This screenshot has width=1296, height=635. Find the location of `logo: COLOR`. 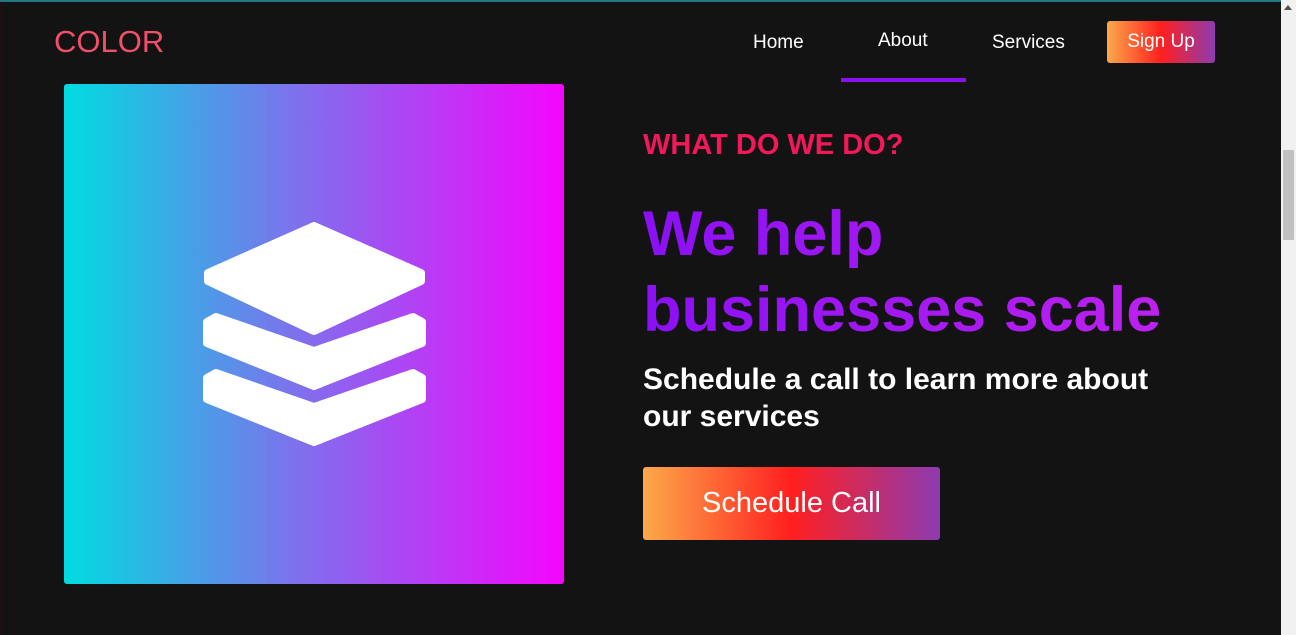

logo: COLOR is located at coordinates (109, 42).